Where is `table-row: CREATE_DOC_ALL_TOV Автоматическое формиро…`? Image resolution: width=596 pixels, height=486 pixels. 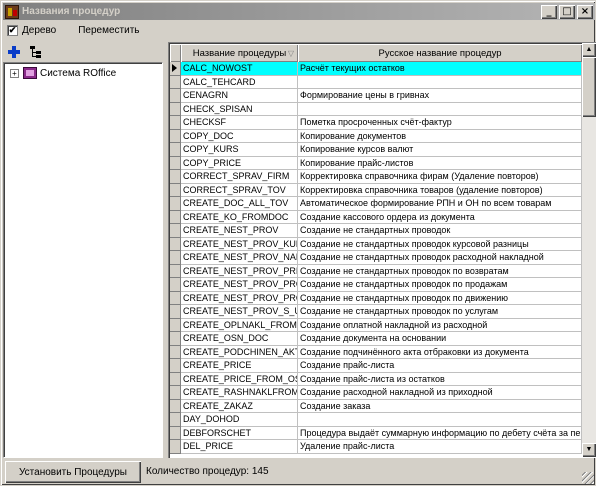
table-row: CREATE_DOC_ALL_TOV Автоматическое формиро… is located at coordinates (376, 204).